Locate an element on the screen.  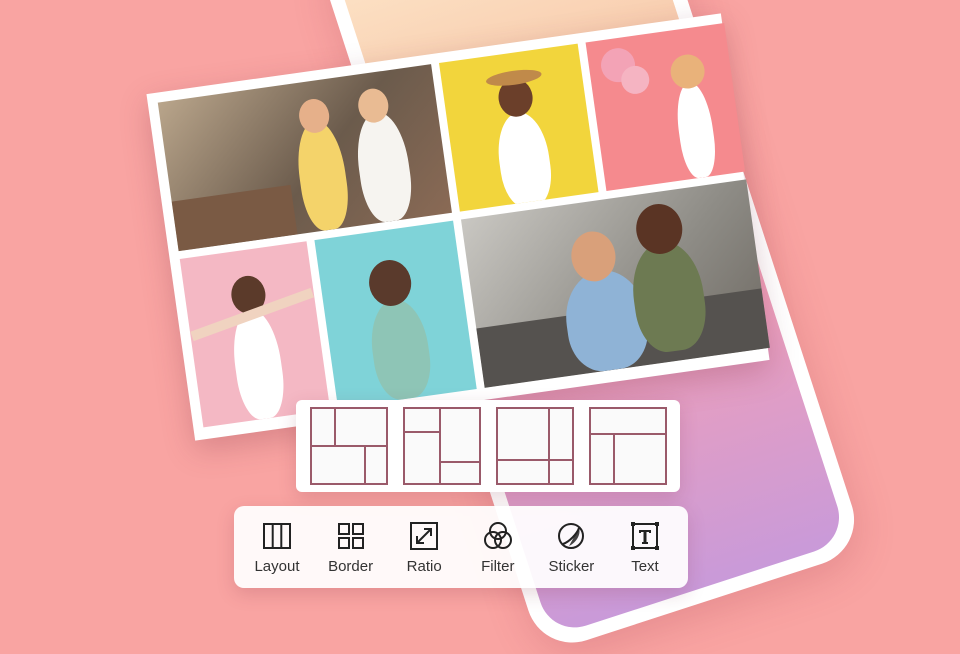
sticker-icon is located at coordinates (571, 535).